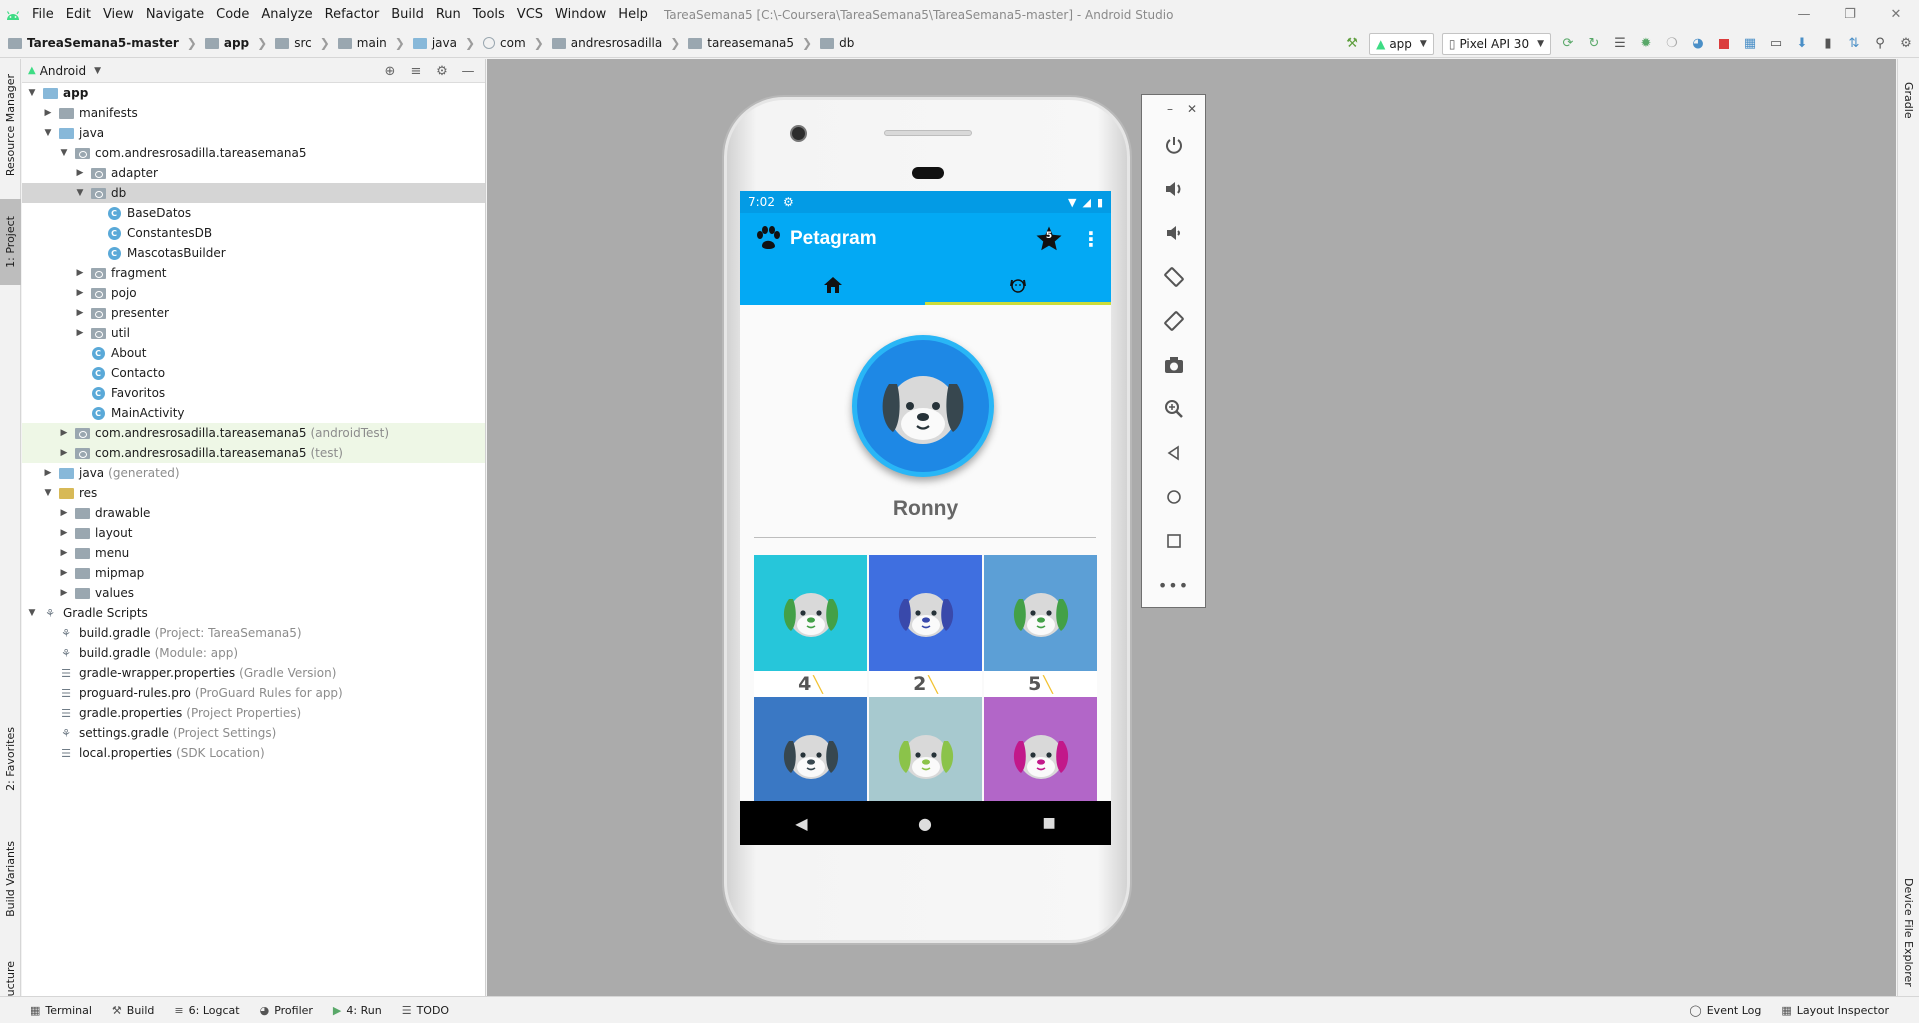  Describe the element at coordinates (253, 613) in the screenshot. I see `tree-row: ▼ ⚘ Gradle Scripts` at that location.